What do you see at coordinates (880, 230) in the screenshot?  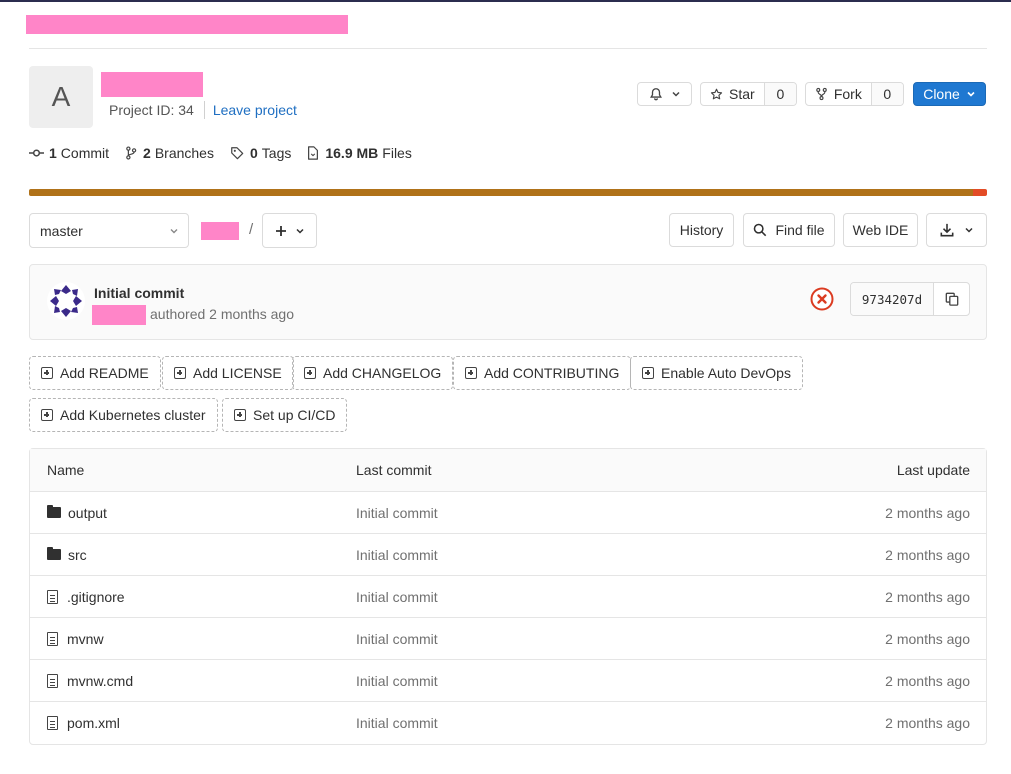 I see `web-ide-button: Web IDE` at bounding box center [880, 230].